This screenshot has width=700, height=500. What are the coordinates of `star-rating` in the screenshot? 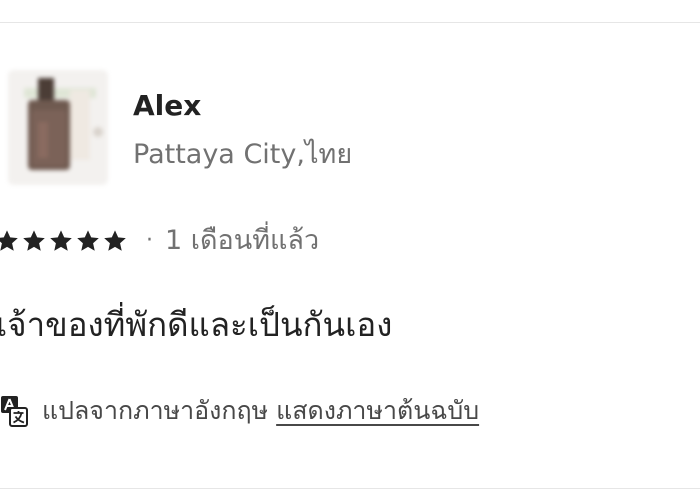 It's located at (64, 241).